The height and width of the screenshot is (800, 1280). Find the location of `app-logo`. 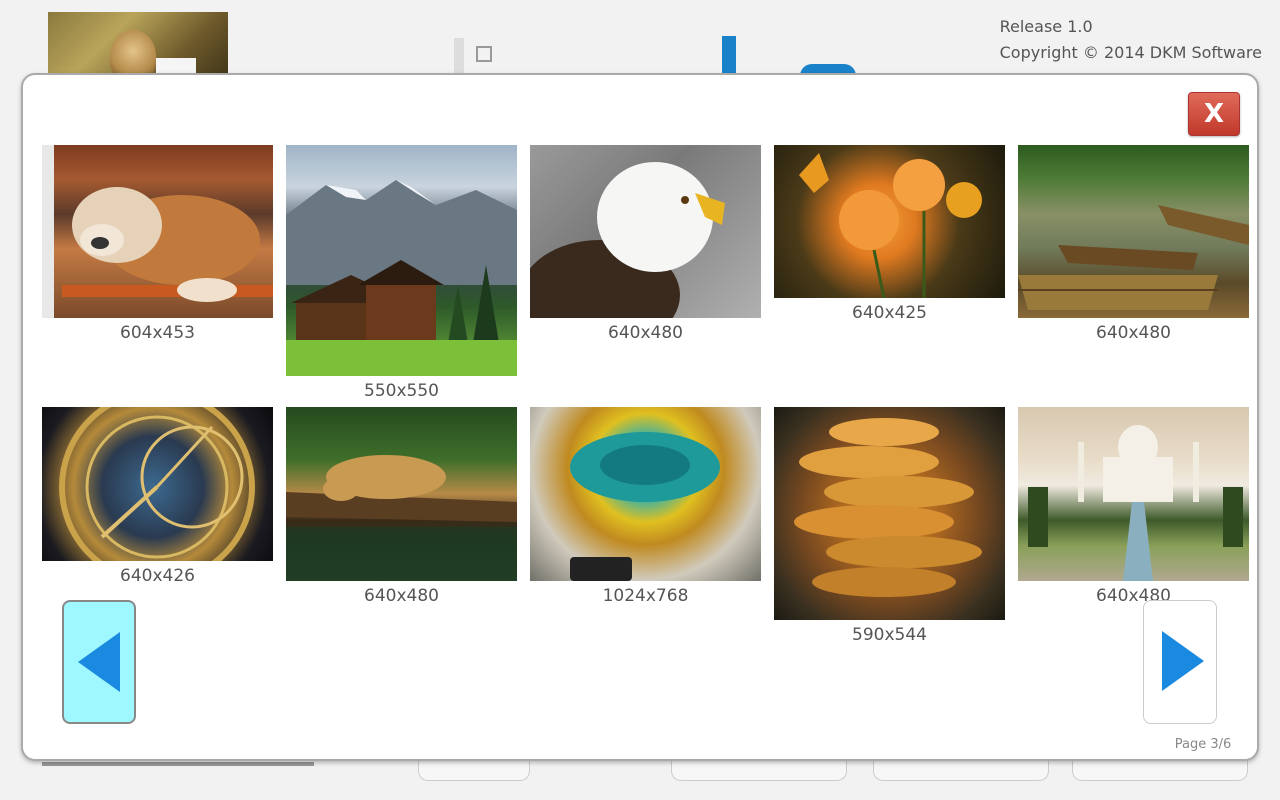

app-logo is located at coordinates (650, 56).